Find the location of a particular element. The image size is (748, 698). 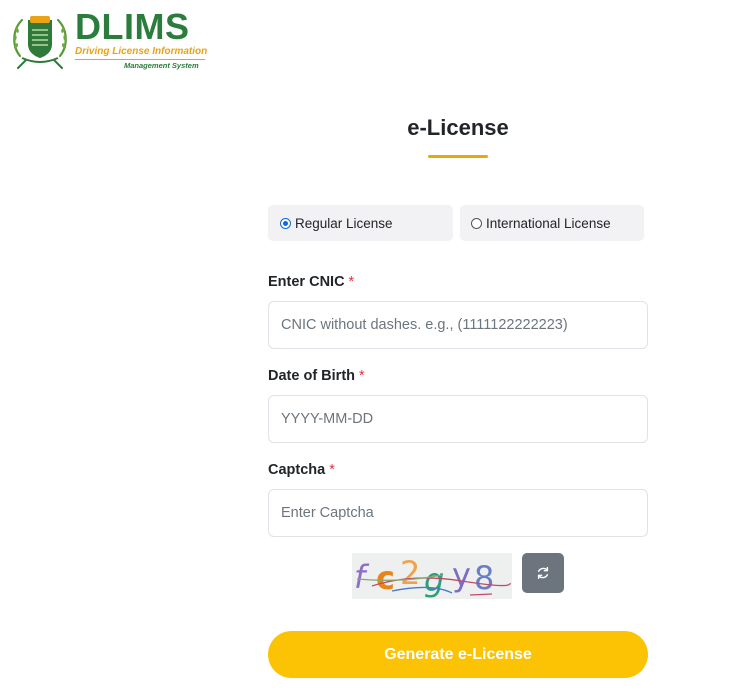

radio-button-selected is located at coordinates (285, 223).